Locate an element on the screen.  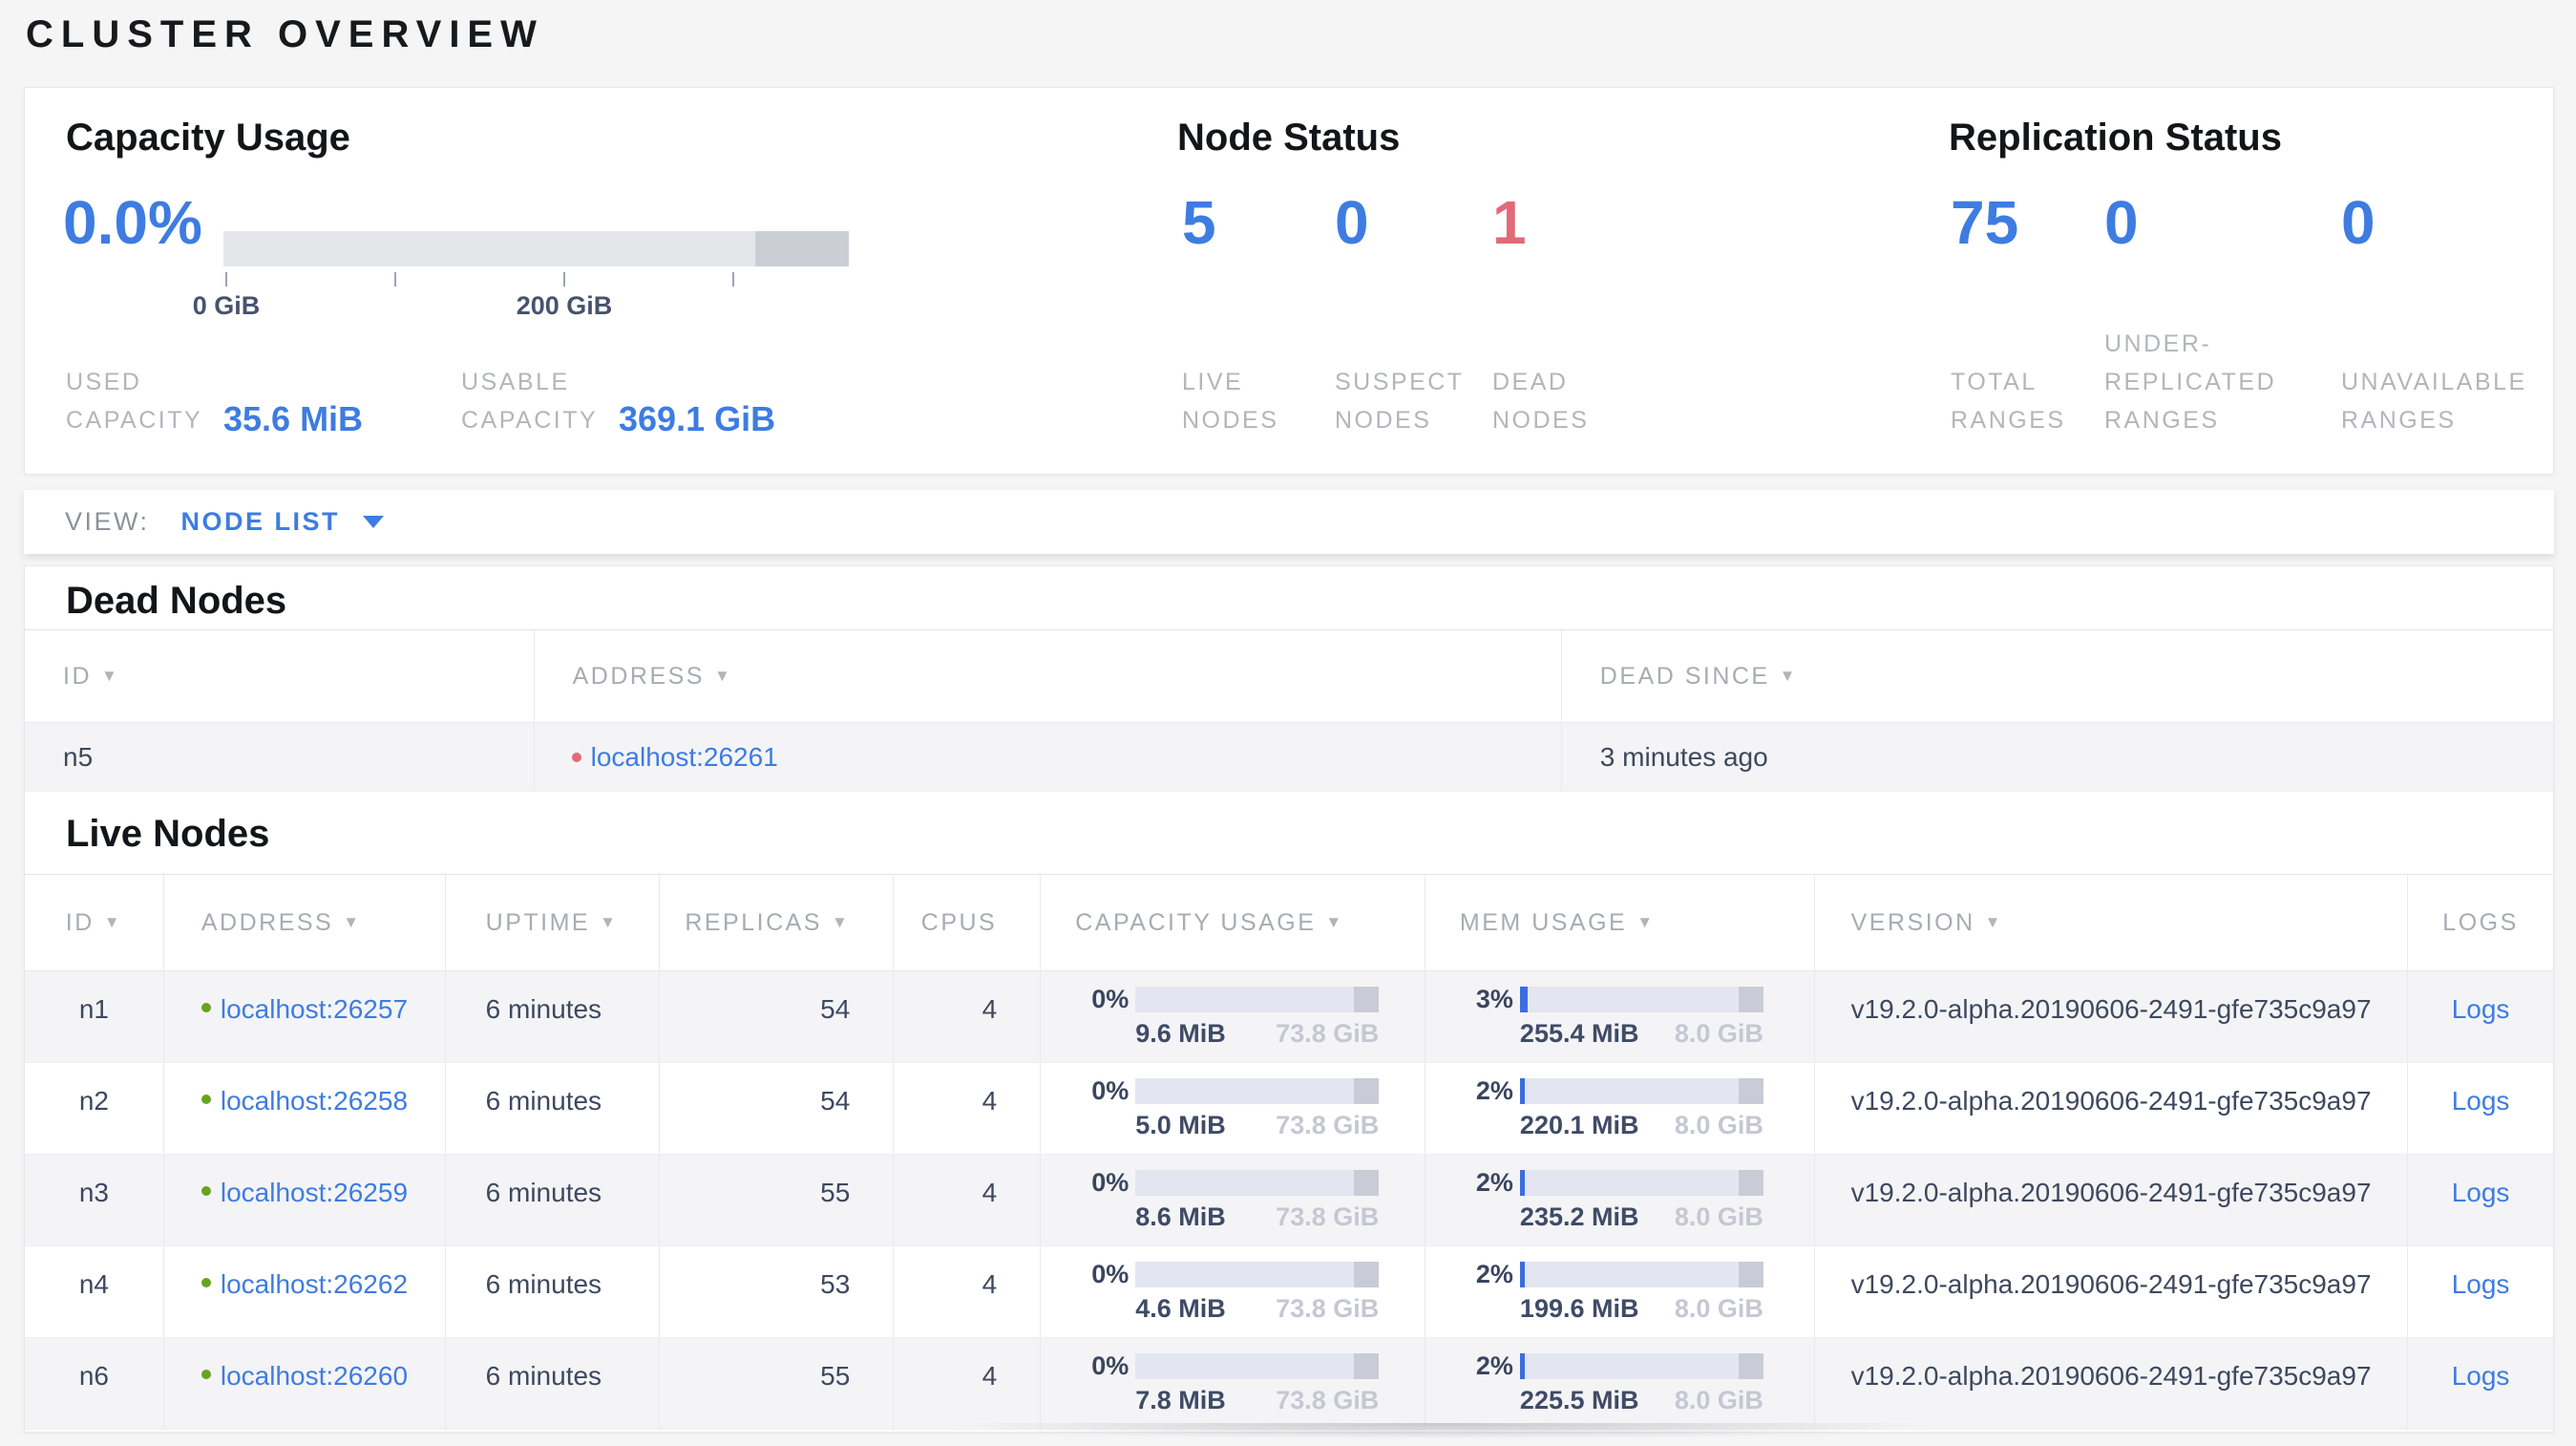
replicas-cell: 53 is located at coordinates (776, 1291).